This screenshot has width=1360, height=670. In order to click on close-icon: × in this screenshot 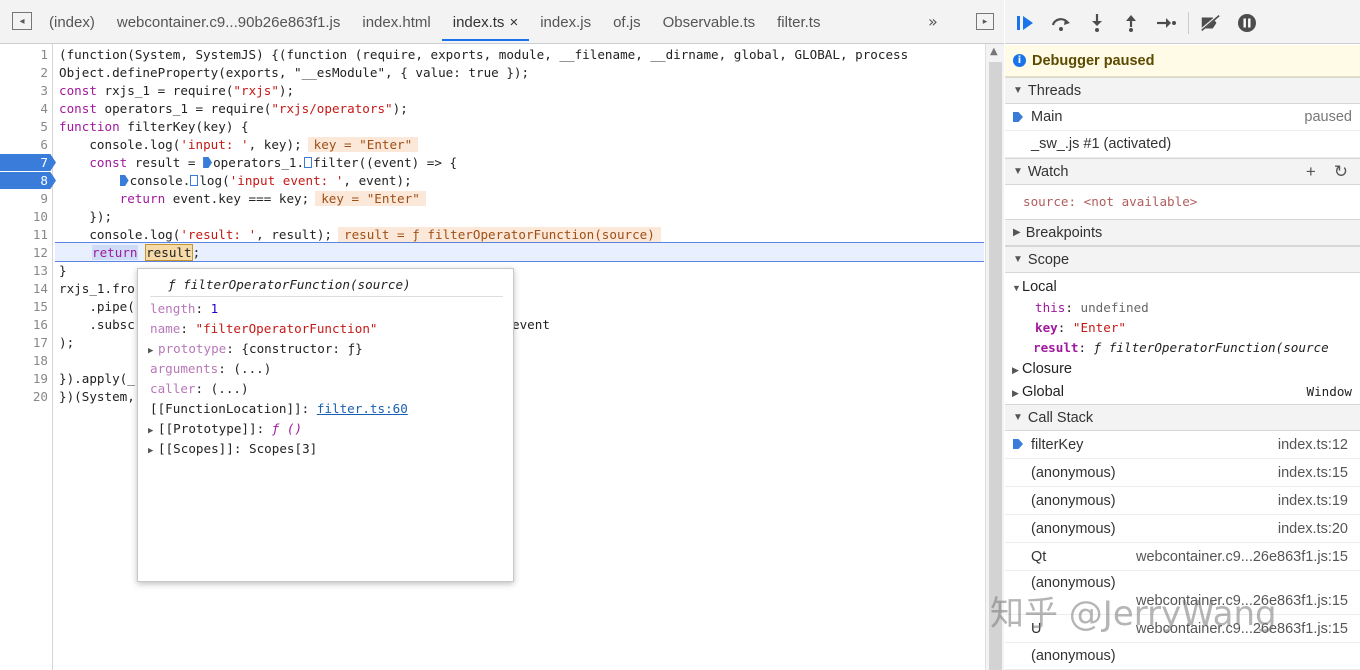, I will do `click(513, 22)`.